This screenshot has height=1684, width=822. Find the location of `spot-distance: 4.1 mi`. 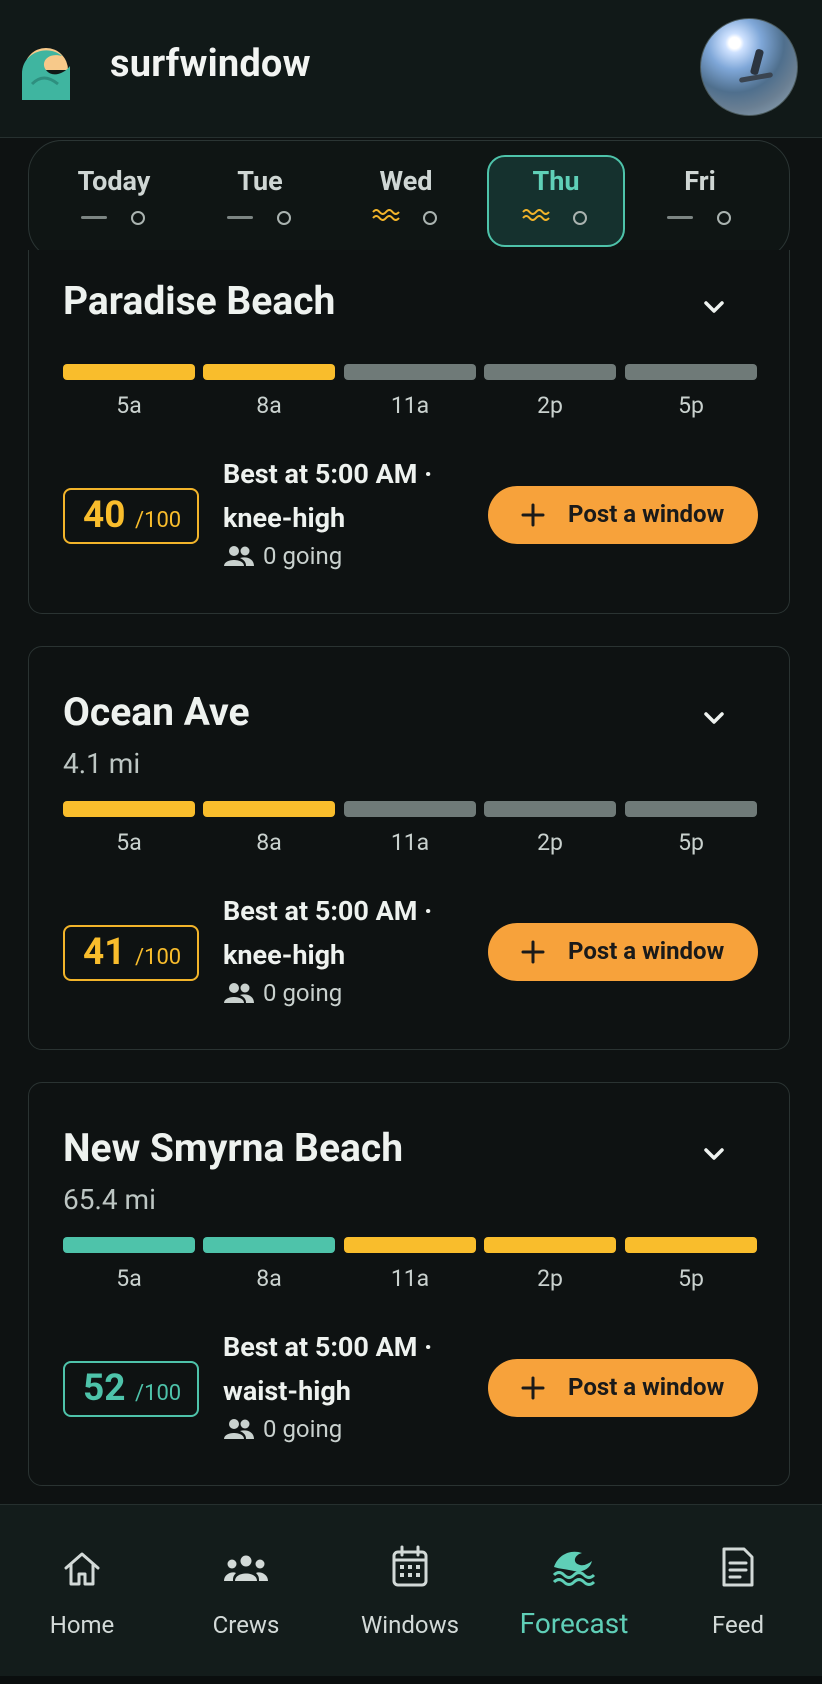

spot-distance: 4.1 mi is located at coordinates (102, 763).